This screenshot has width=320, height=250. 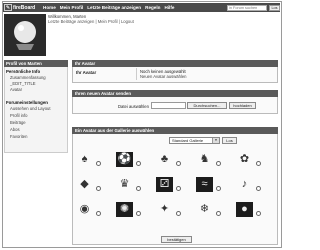 I want to click on gallery-radio-ladybug, so click(x=258, y=163).